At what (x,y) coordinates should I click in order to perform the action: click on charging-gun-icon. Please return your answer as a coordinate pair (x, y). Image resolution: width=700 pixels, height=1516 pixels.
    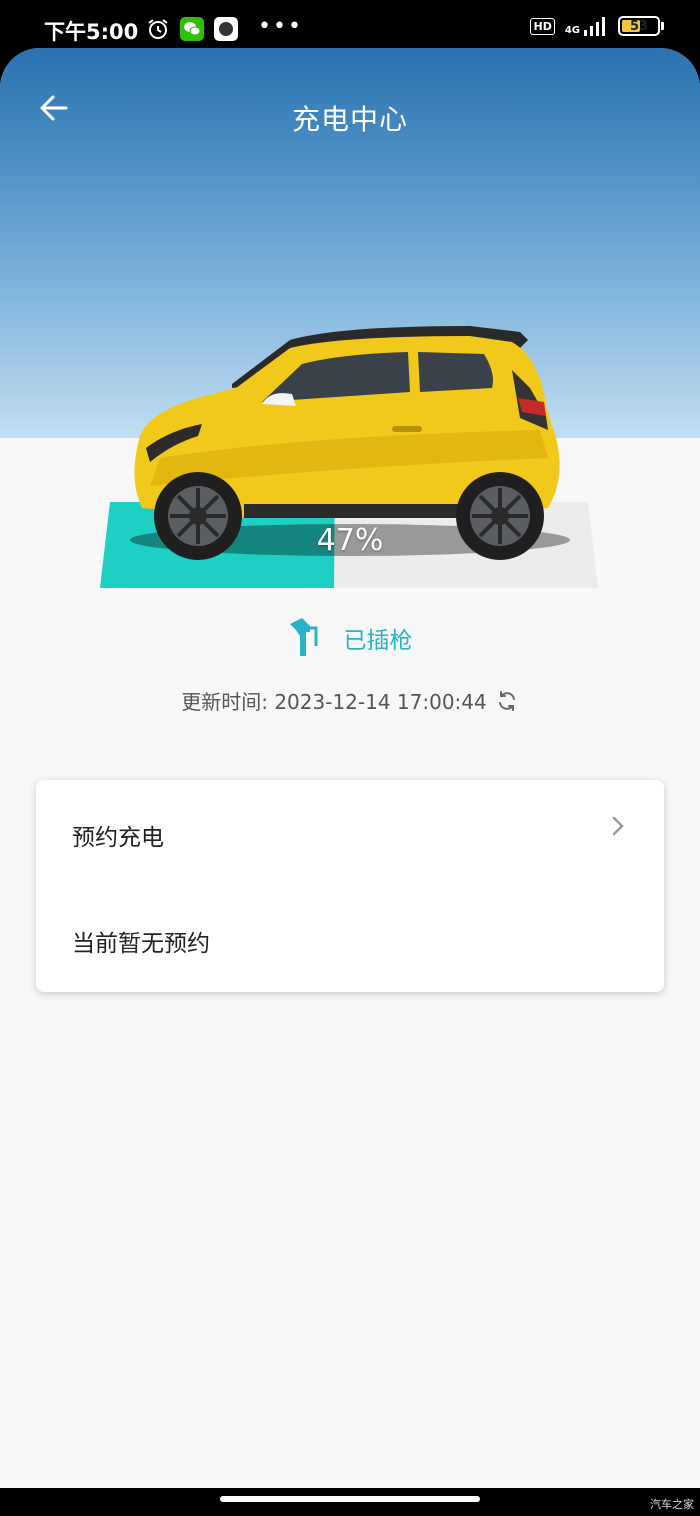
    Looking at the image, I should click on (303, 637).